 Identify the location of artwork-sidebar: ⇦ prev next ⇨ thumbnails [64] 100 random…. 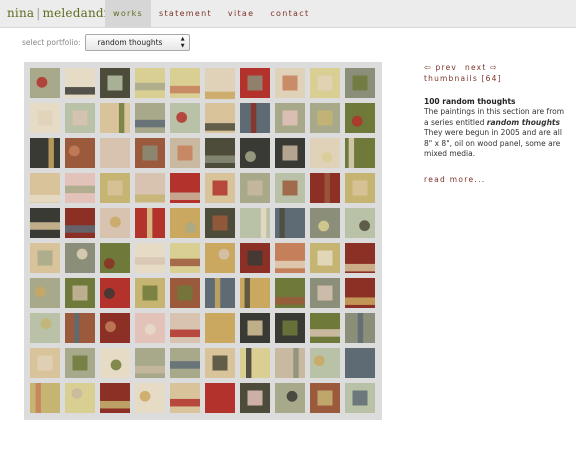
(496, 123).